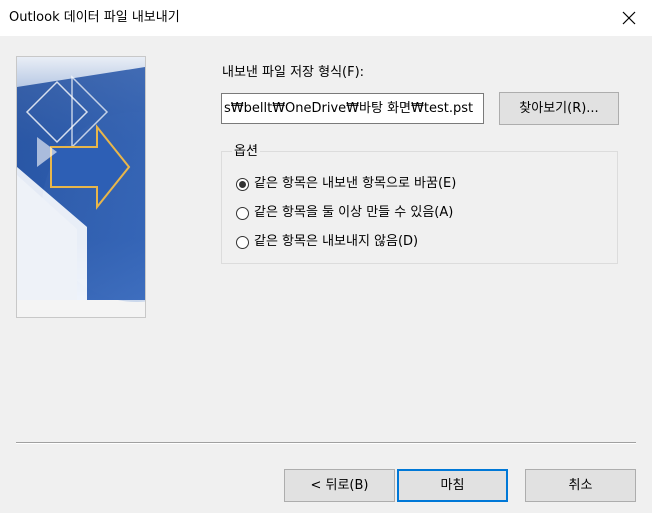  I want to click on close-icon, so click(629, 18).